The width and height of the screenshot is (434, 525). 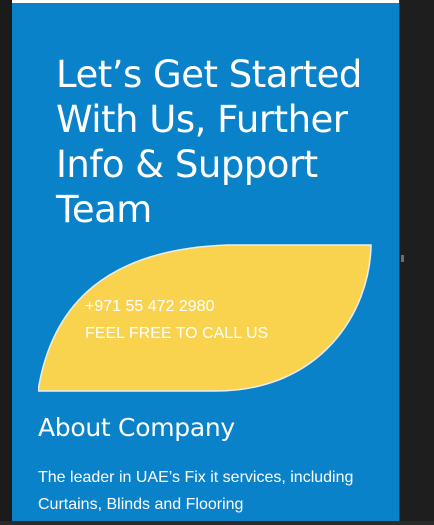 What do you see at coordinates (399, 262) in the screenshot?
I see `window-divider` at bounding box center [399, 262].